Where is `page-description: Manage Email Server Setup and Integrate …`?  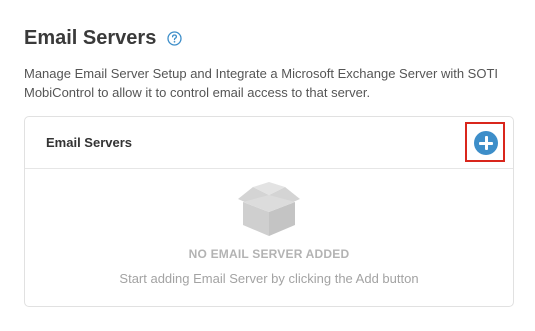 page-description: Manage Email Server Setup and Integrate … is located at coordinates (261, 83).